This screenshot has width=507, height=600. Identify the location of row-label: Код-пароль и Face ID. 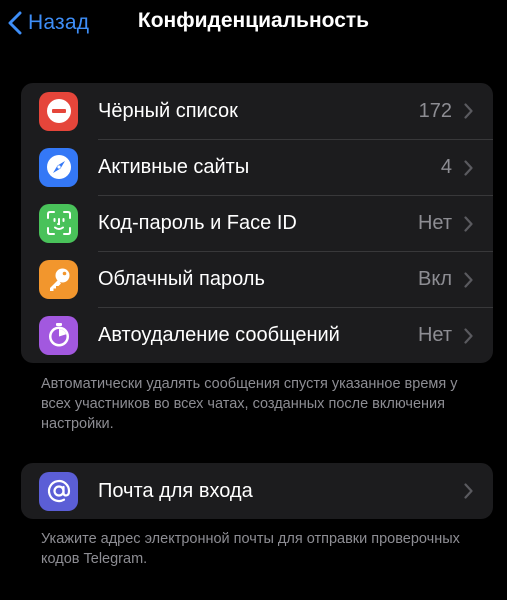
(197, 223).